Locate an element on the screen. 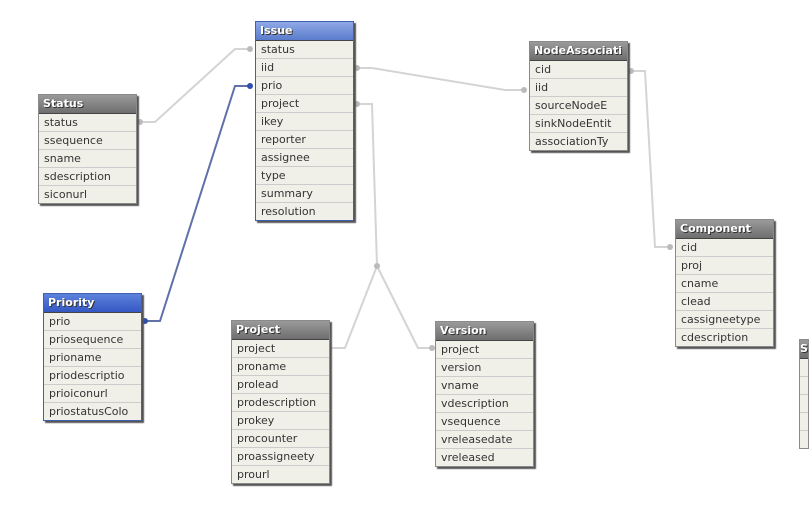 Image resolution: width=809 pixels, height=507 pixels. field-row: summary is located at coordinates (304, 194).